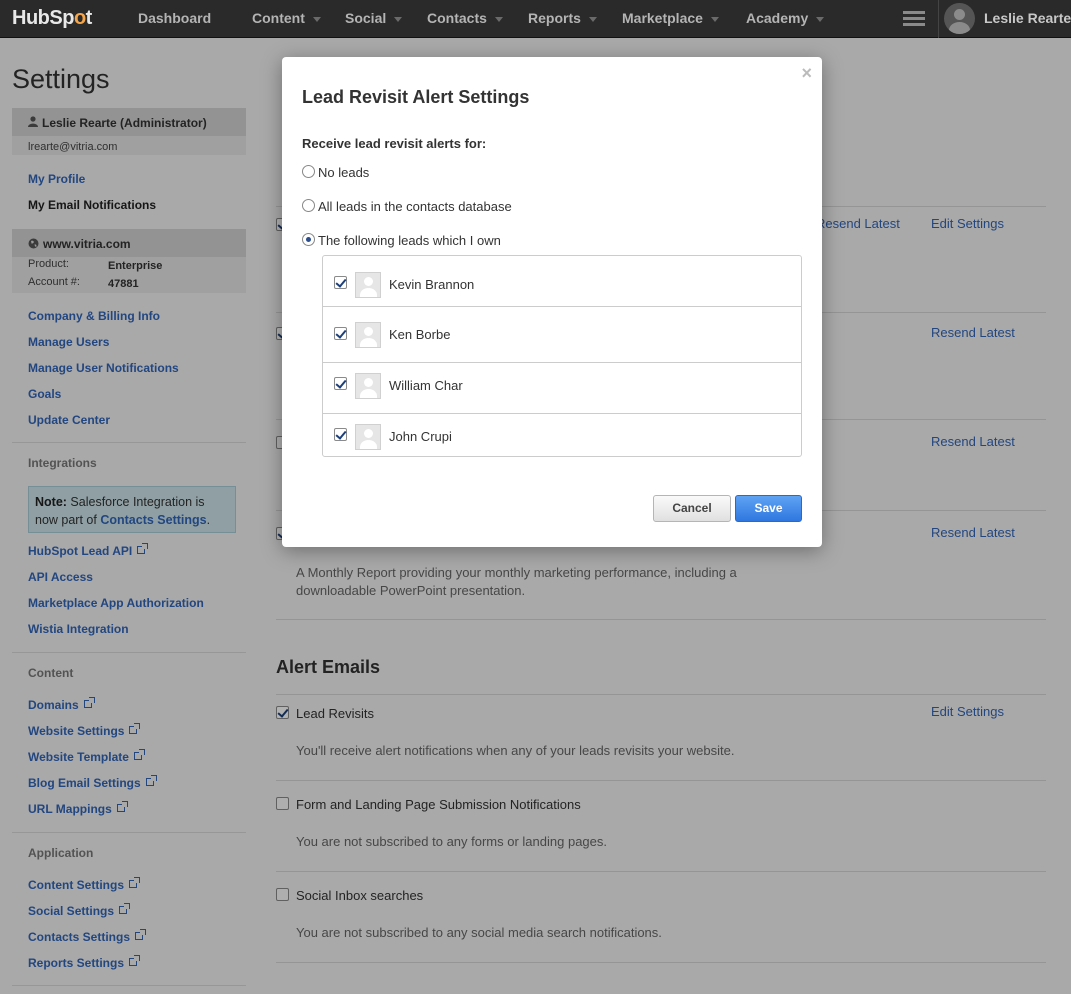 The image size is (1071, 994). Describe the element at coordinates (420, 334) in the screenshot. I see `lead-name: Ken Borbe` at that location.